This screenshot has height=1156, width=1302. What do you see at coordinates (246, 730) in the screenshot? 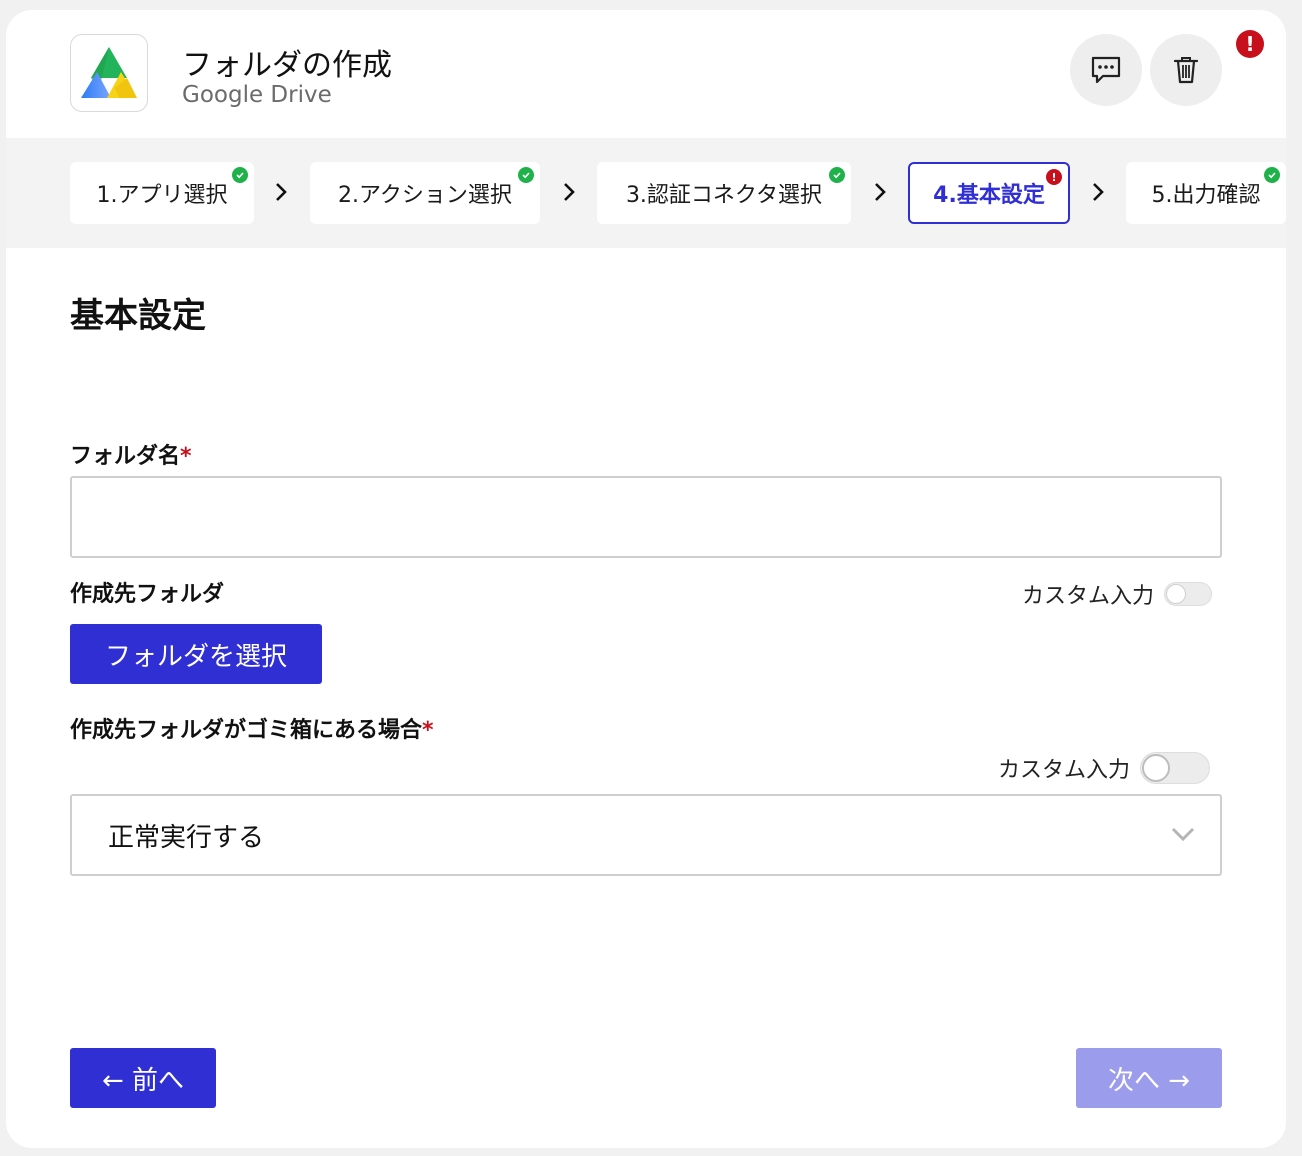
I see `trash-case-label-text: 作成先フォルダがゴミ箱にある場合` at bounding box center [246, 730].